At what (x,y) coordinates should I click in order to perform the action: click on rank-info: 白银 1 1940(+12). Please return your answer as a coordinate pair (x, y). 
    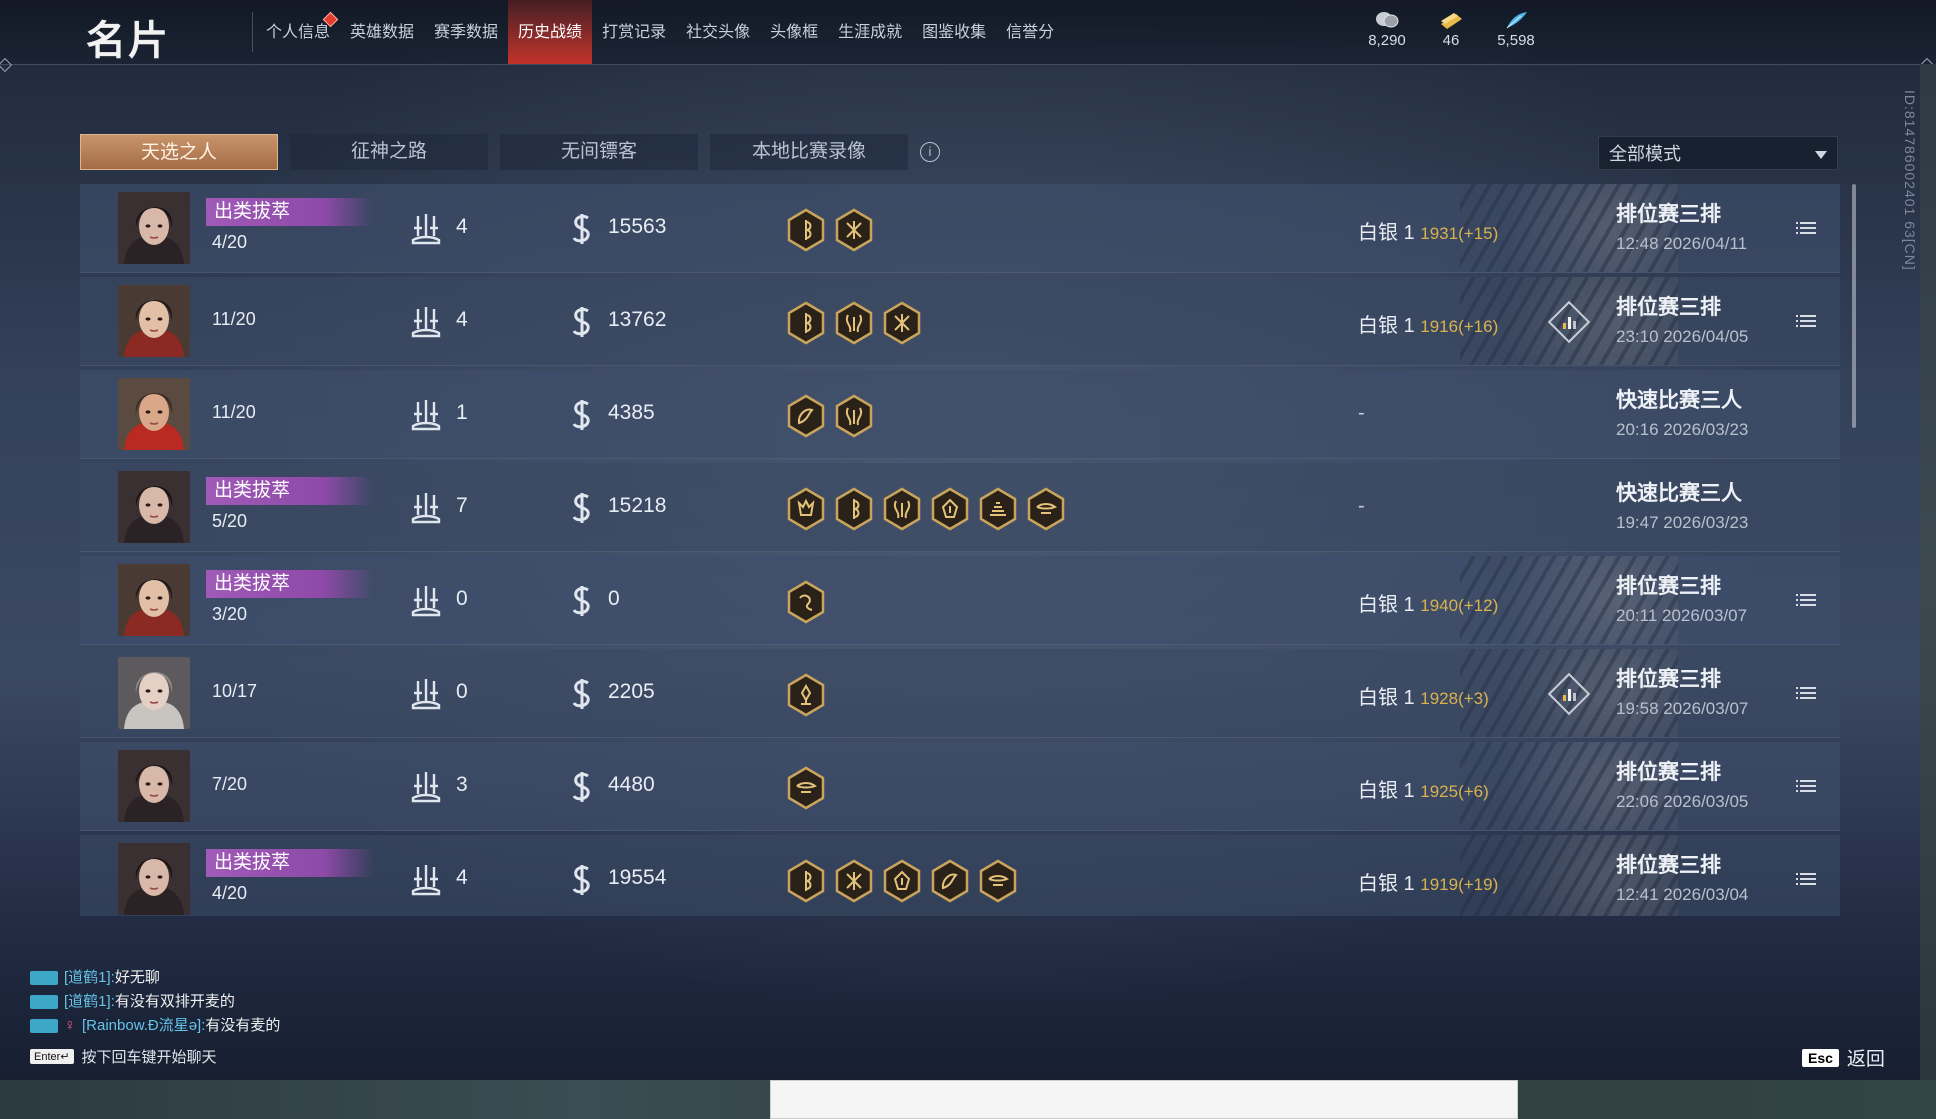
    Looking at the image, I should click on (1428, 602).